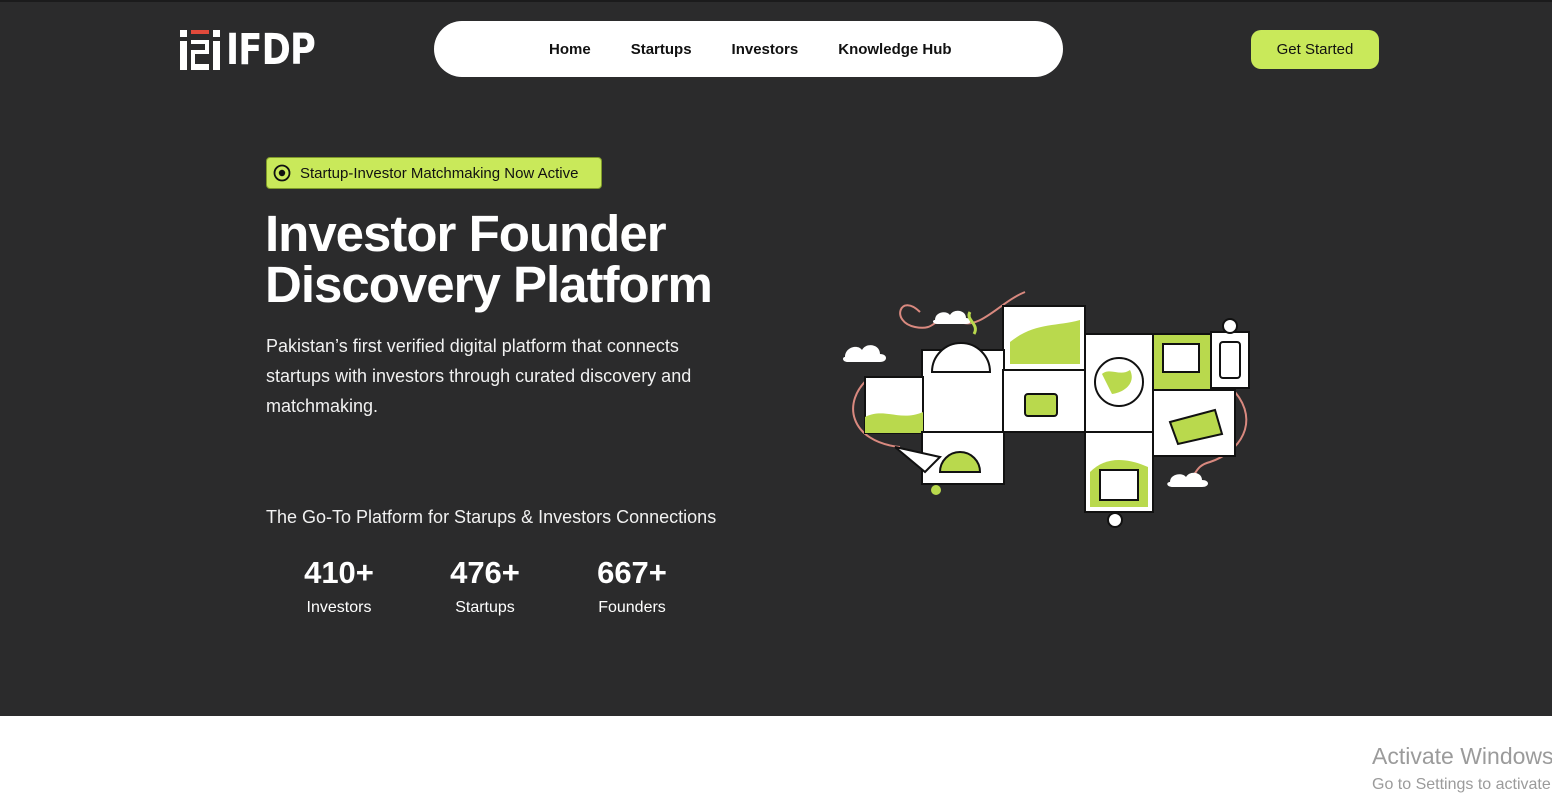 This screenshot has width=1552, height=800. What do you see at coordinates (765, 49) in the screenshot?
I see `nav-investors: Investors` at bounding box center [765, 49].